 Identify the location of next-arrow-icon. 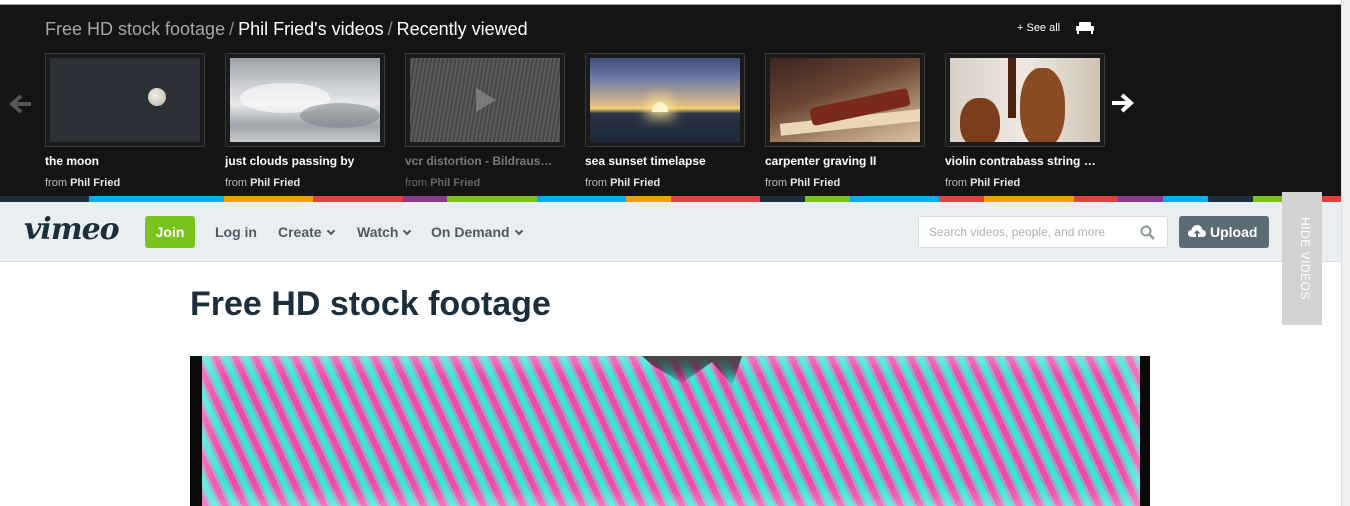
(1122, 103).